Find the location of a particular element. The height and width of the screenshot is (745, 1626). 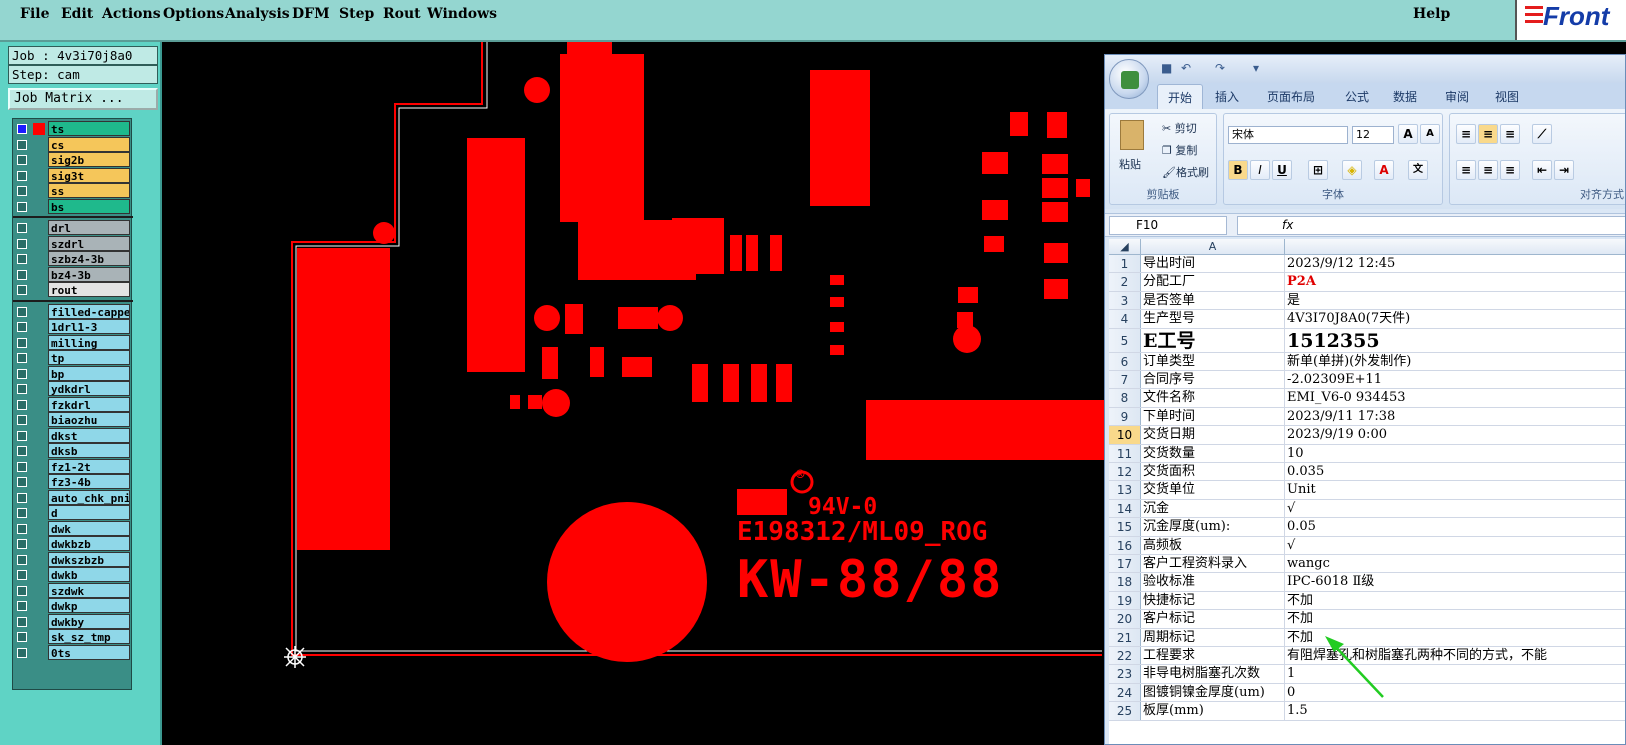

layer-name: szdwk is located at coordinates (89, 590).